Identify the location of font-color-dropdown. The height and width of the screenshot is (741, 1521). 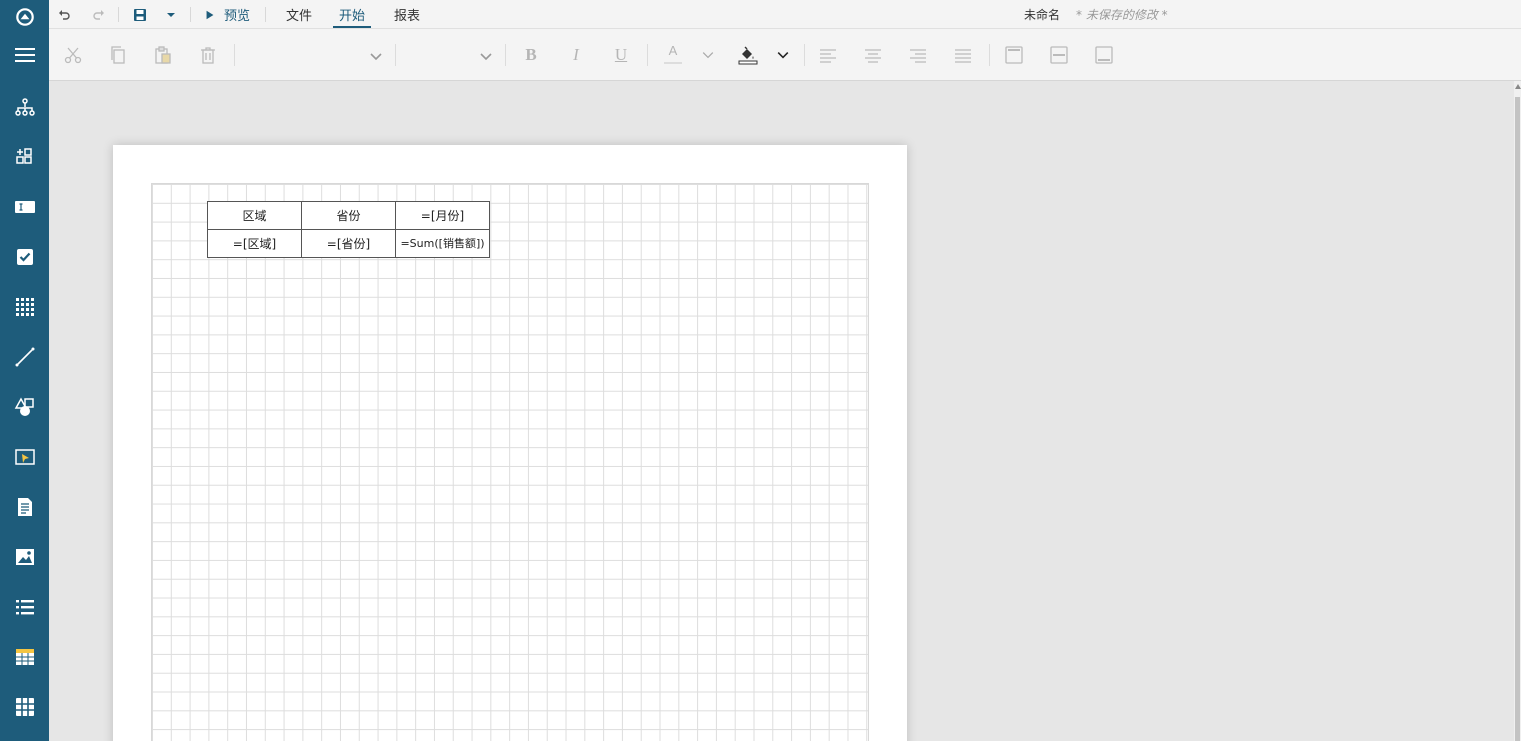
(708, 55).